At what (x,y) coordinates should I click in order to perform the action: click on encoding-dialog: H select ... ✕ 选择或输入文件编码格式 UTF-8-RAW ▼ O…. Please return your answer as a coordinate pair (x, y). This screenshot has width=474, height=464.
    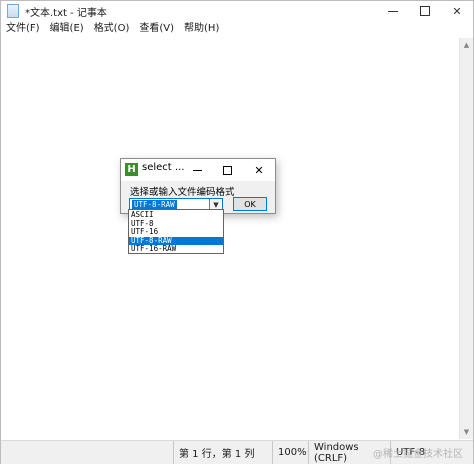
    Looking at the image, I should click on (198, 186).